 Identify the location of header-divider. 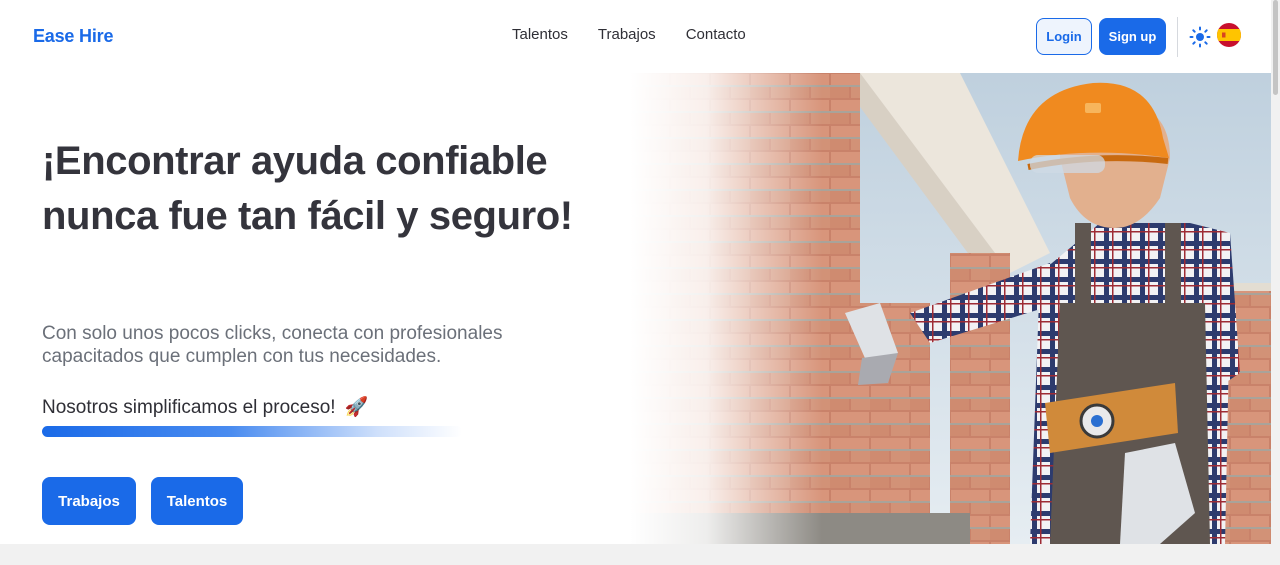
(1177, 37).